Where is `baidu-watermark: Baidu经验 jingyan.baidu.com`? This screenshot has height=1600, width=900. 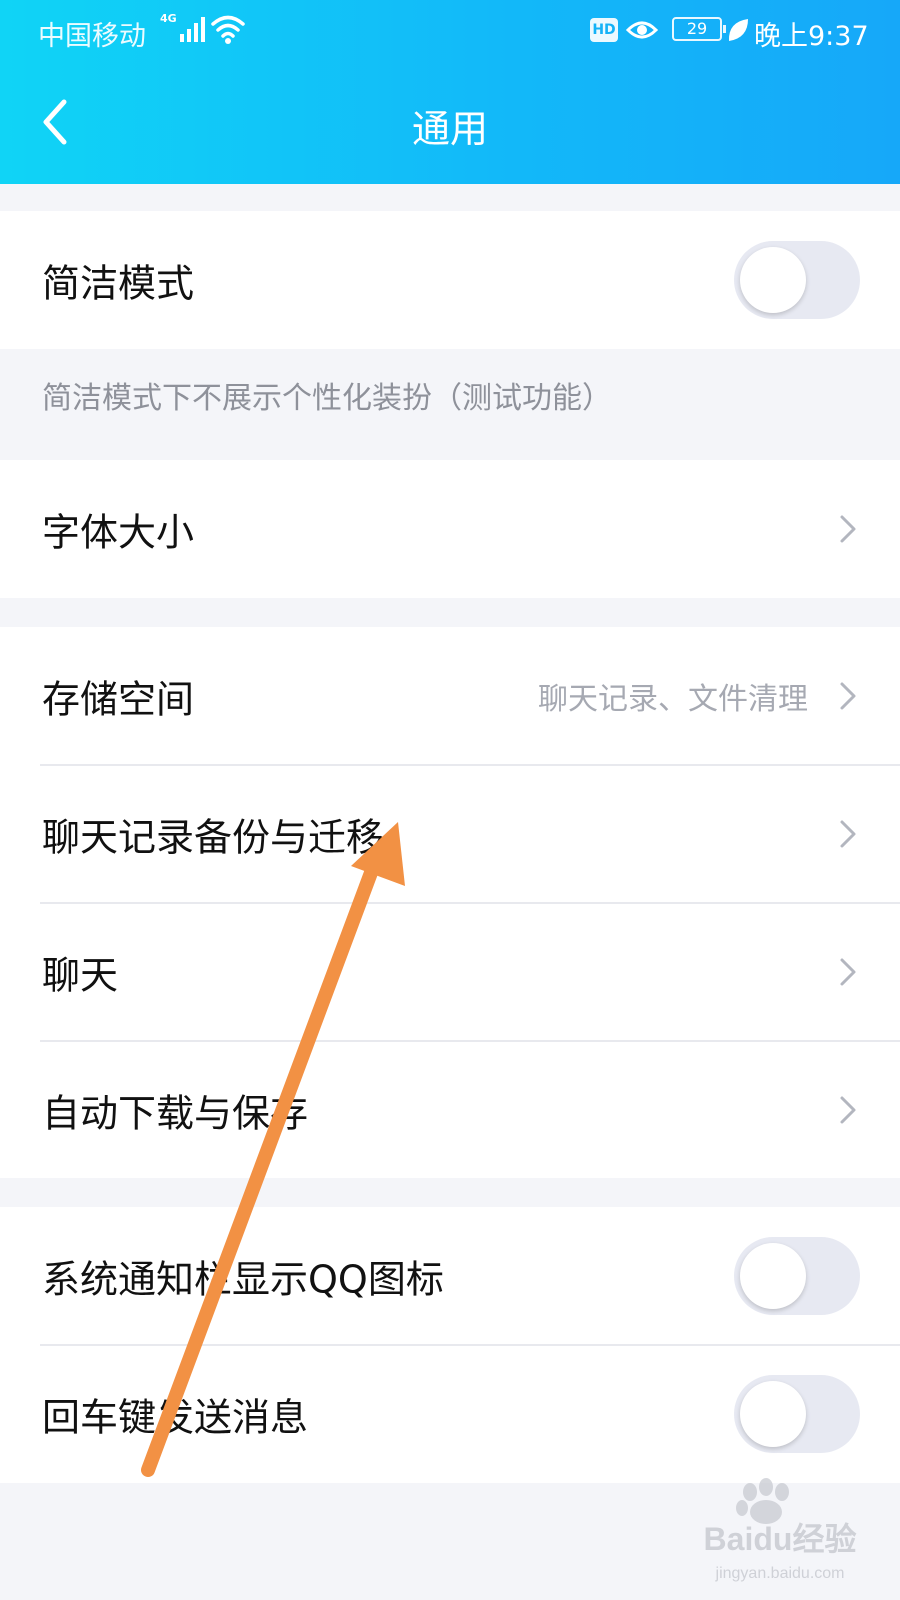 baidu-watermark: Baidu经验 jingyan.baidu.com is located at coordinates (780, 1530).